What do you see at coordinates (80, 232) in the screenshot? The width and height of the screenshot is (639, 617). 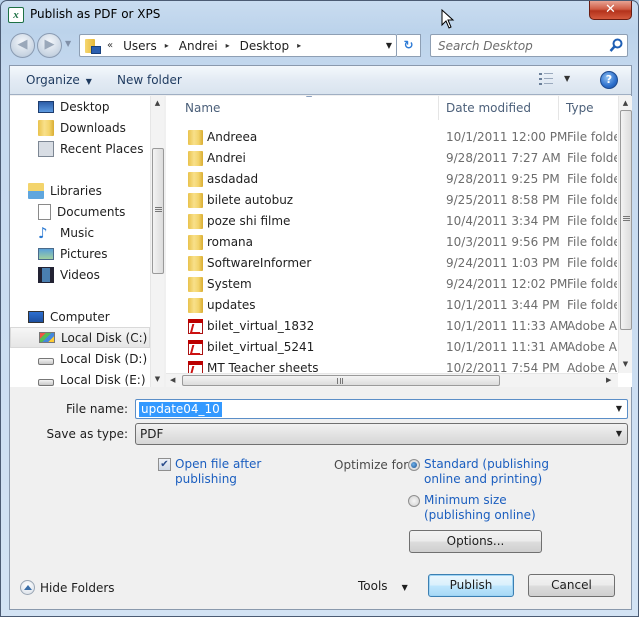 I see `sidebar-item-music: ♪ Music` at bounding box center [80, 232].